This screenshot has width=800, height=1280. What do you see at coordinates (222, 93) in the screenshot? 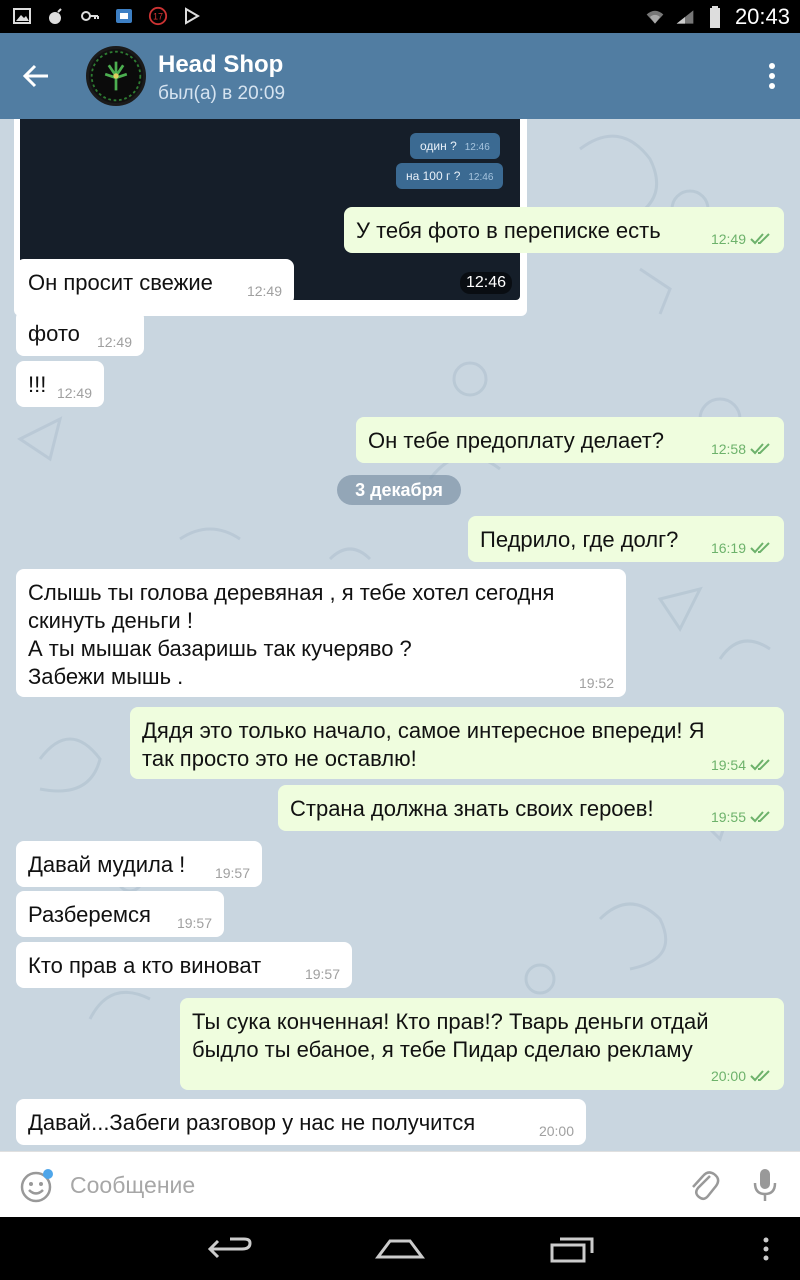
I see `last-seen-status: был(а) в 20:09` at bounding box center [222, 93].